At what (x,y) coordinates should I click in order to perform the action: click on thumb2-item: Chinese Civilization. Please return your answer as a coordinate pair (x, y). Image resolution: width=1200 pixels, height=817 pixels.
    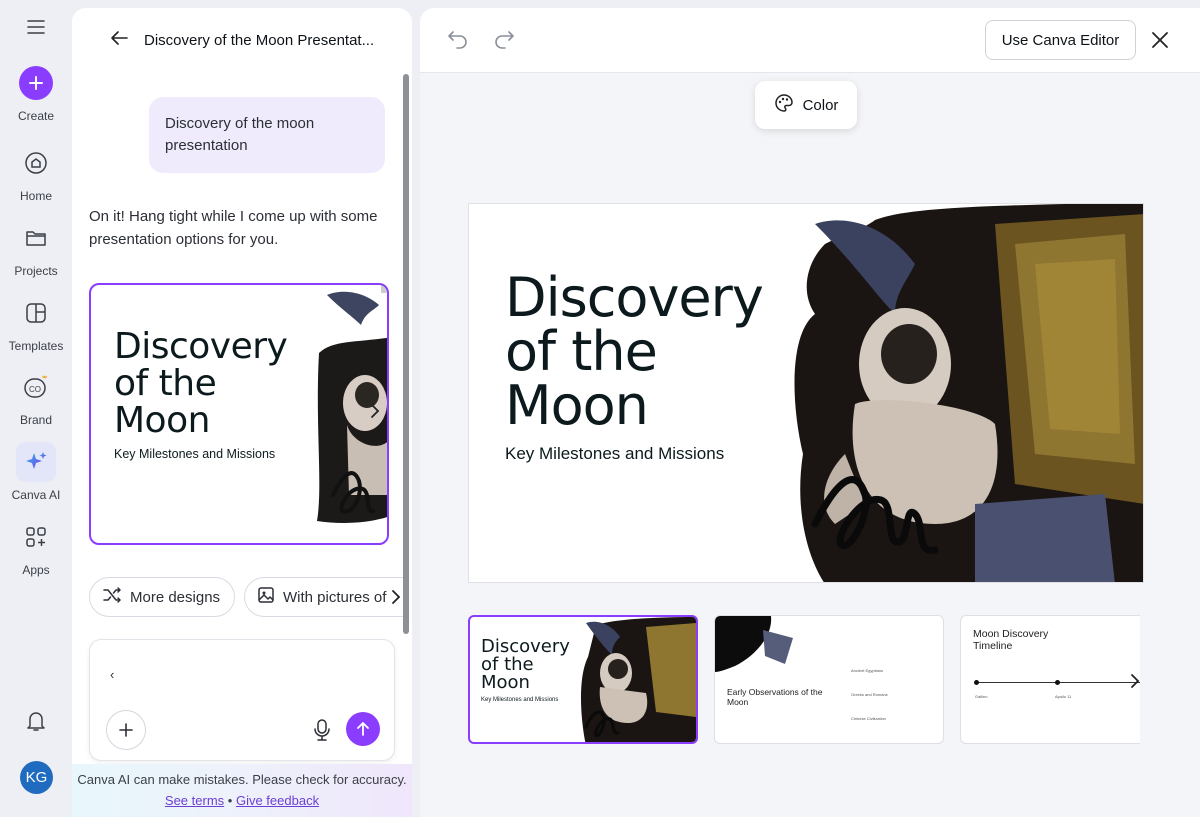
    Looking at the image, I should click on (868, 718).